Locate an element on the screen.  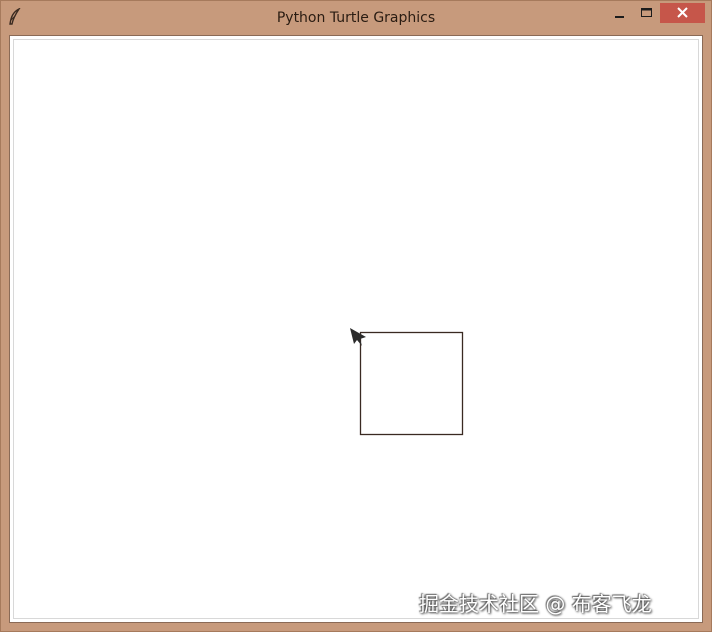
watermark-text: 掘金技术社区 @ 布客飞龙 is located at coordinates (535, 604).